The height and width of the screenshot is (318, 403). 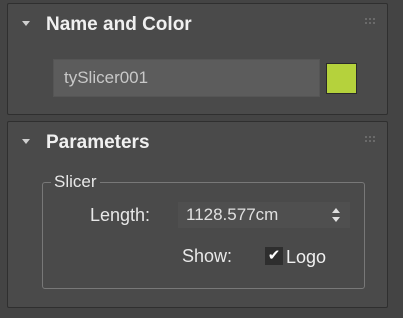 I want to click on rollout-title: Name and Color, so click(x=119, y=24).